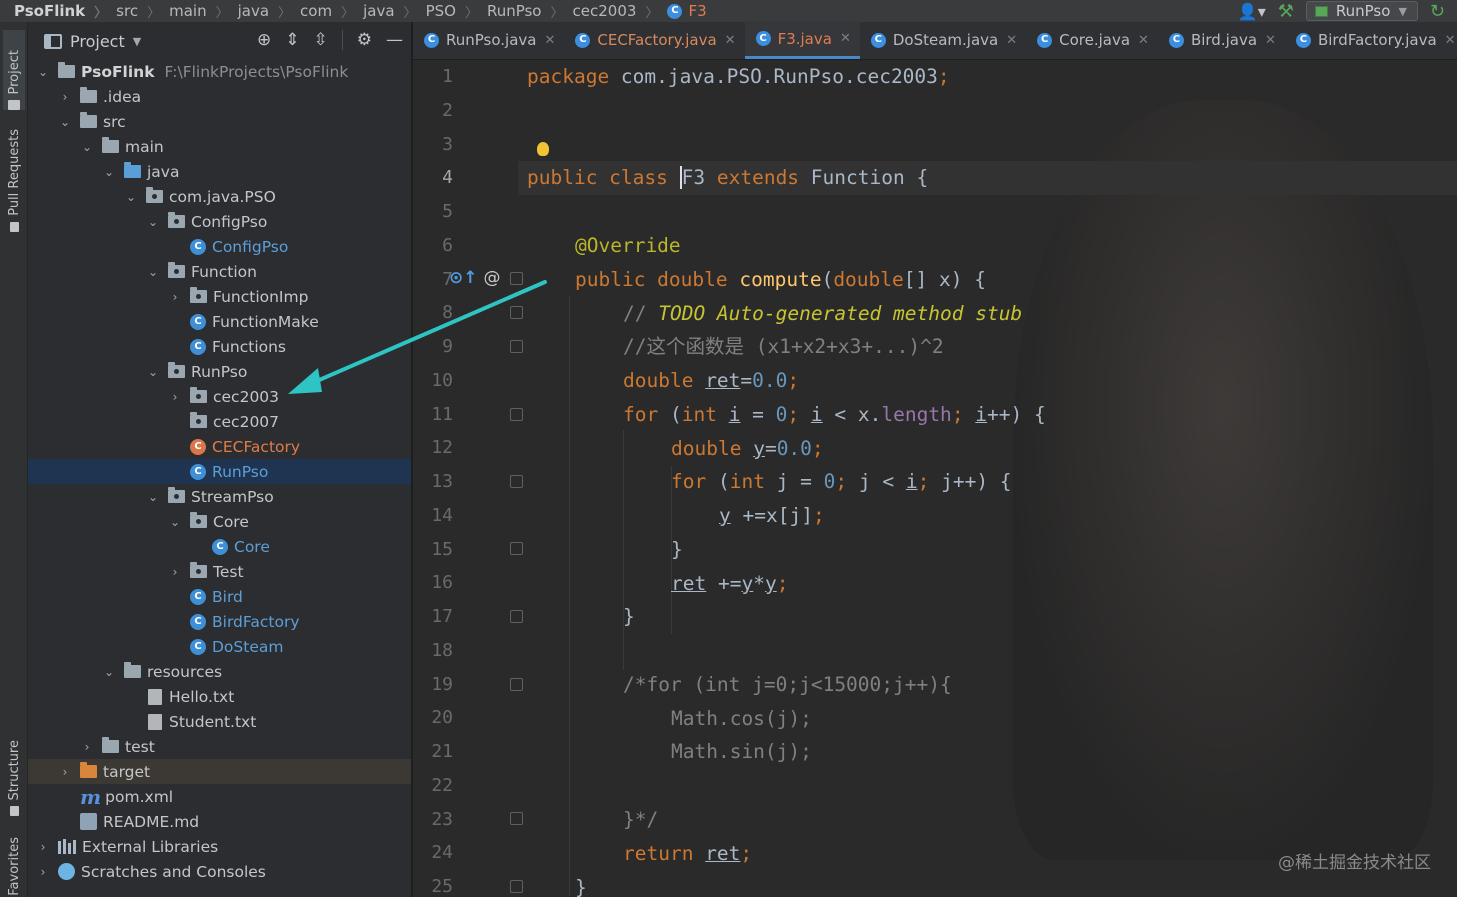 The height and width of the screenshot is (897, 1457). Describe the element at coordinates (219, 721) in the screenshot. I see `tree-item: Student.txt` at that location.